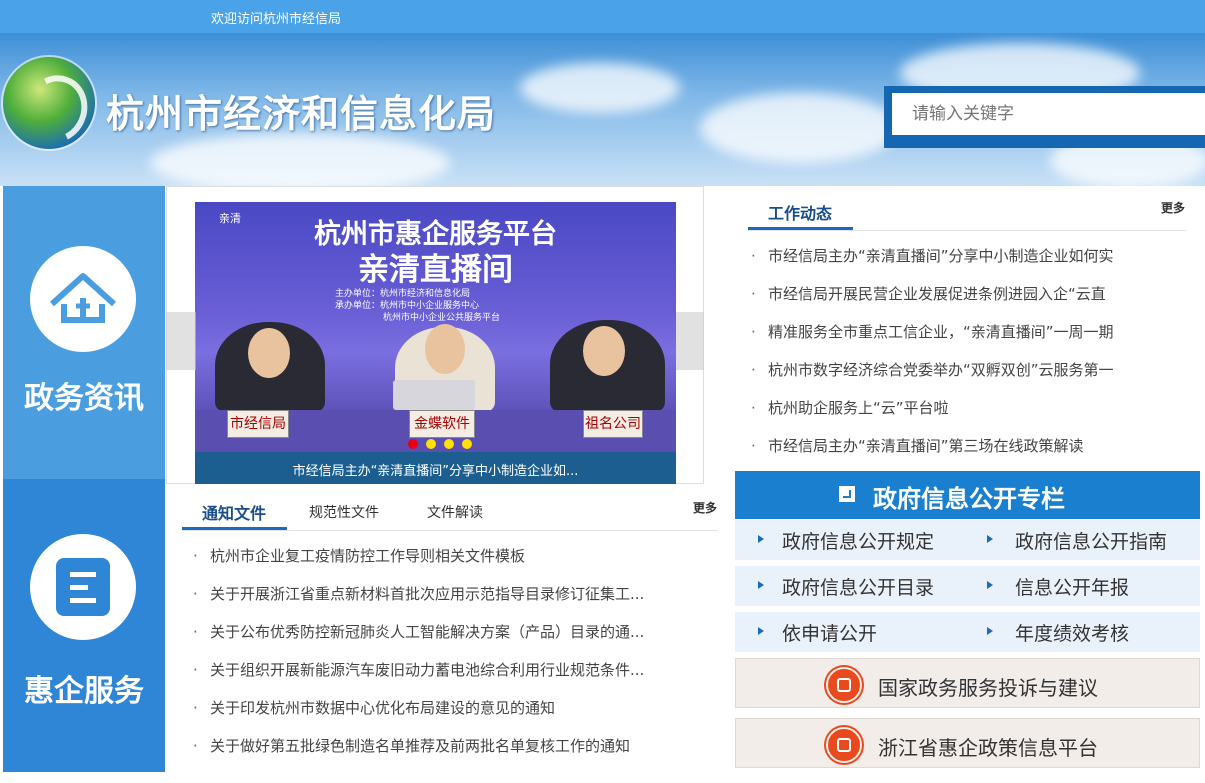 The height and width of the screenshot is (783, 1205). Describe the element at coordinates (344, 512) in the screenshot. I see `tab-normative-files: 规范性文件` at that location.